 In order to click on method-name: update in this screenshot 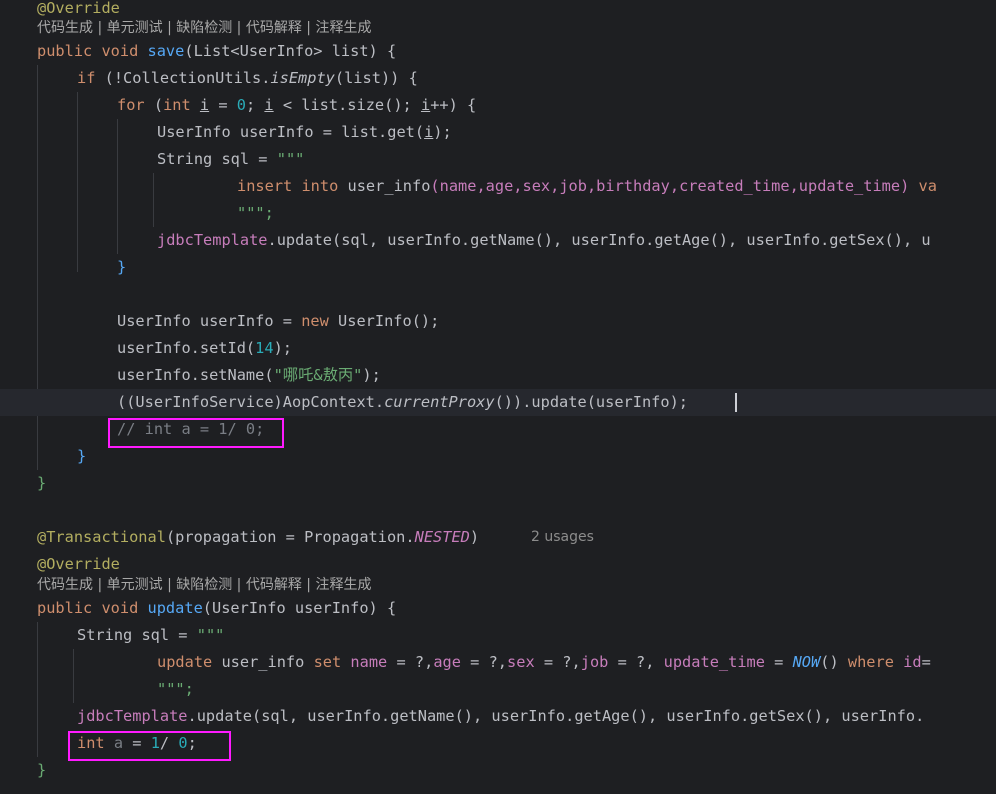, I will do `click(175, 608)`.